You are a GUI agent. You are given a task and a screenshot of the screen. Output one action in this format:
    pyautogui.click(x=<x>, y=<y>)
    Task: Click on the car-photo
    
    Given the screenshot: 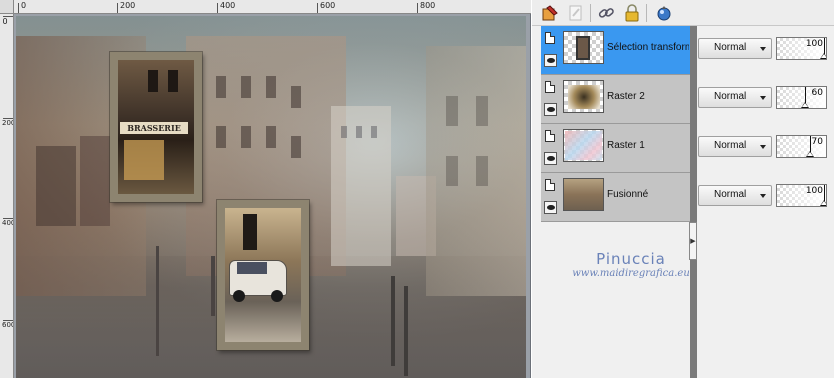 What is the action you would take?
    pyautogui.click(x=263, y=275)
    